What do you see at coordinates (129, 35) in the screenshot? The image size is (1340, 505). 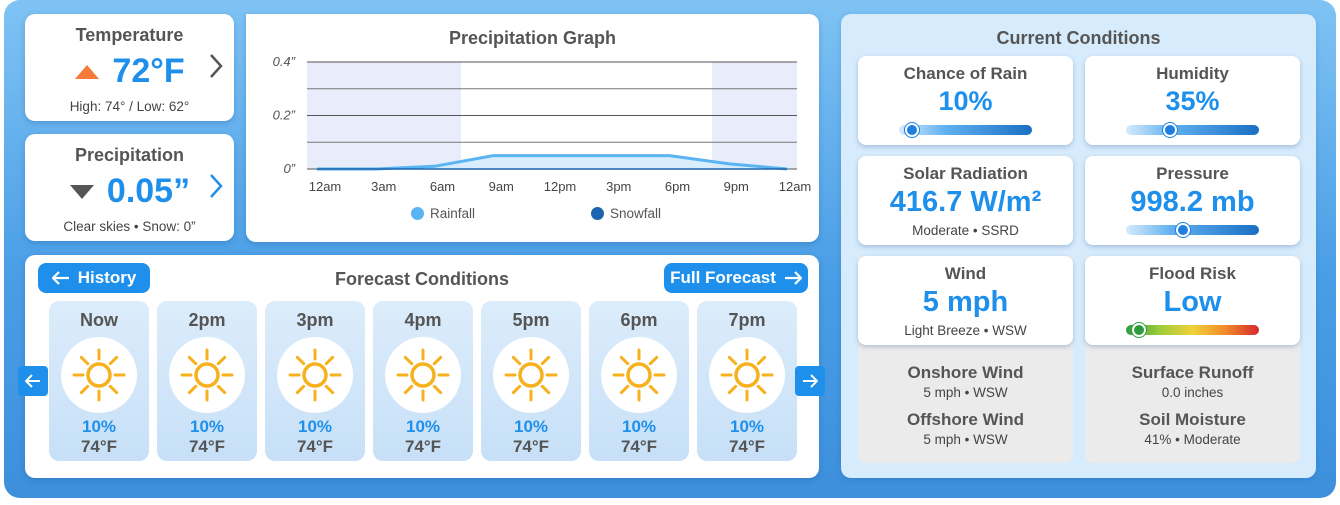 I see `temperature-title: Temperature` at bounding box center [129, 35].